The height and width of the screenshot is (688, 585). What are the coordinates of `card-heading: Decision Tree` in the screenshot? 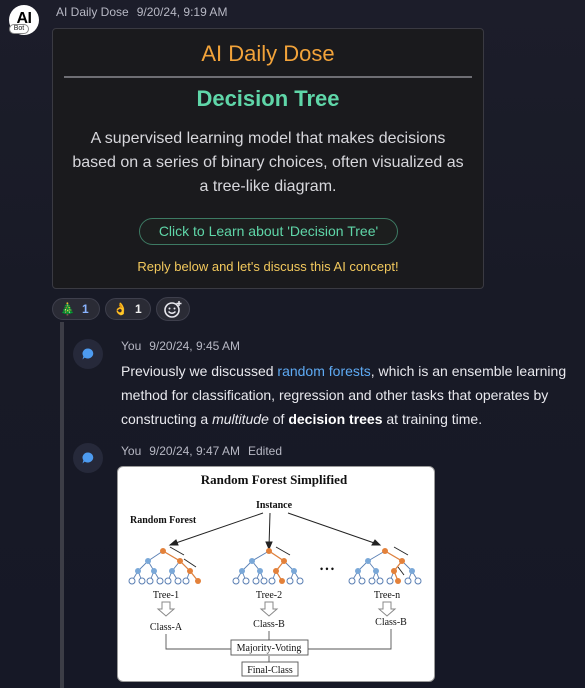 It's located at (268, 98).